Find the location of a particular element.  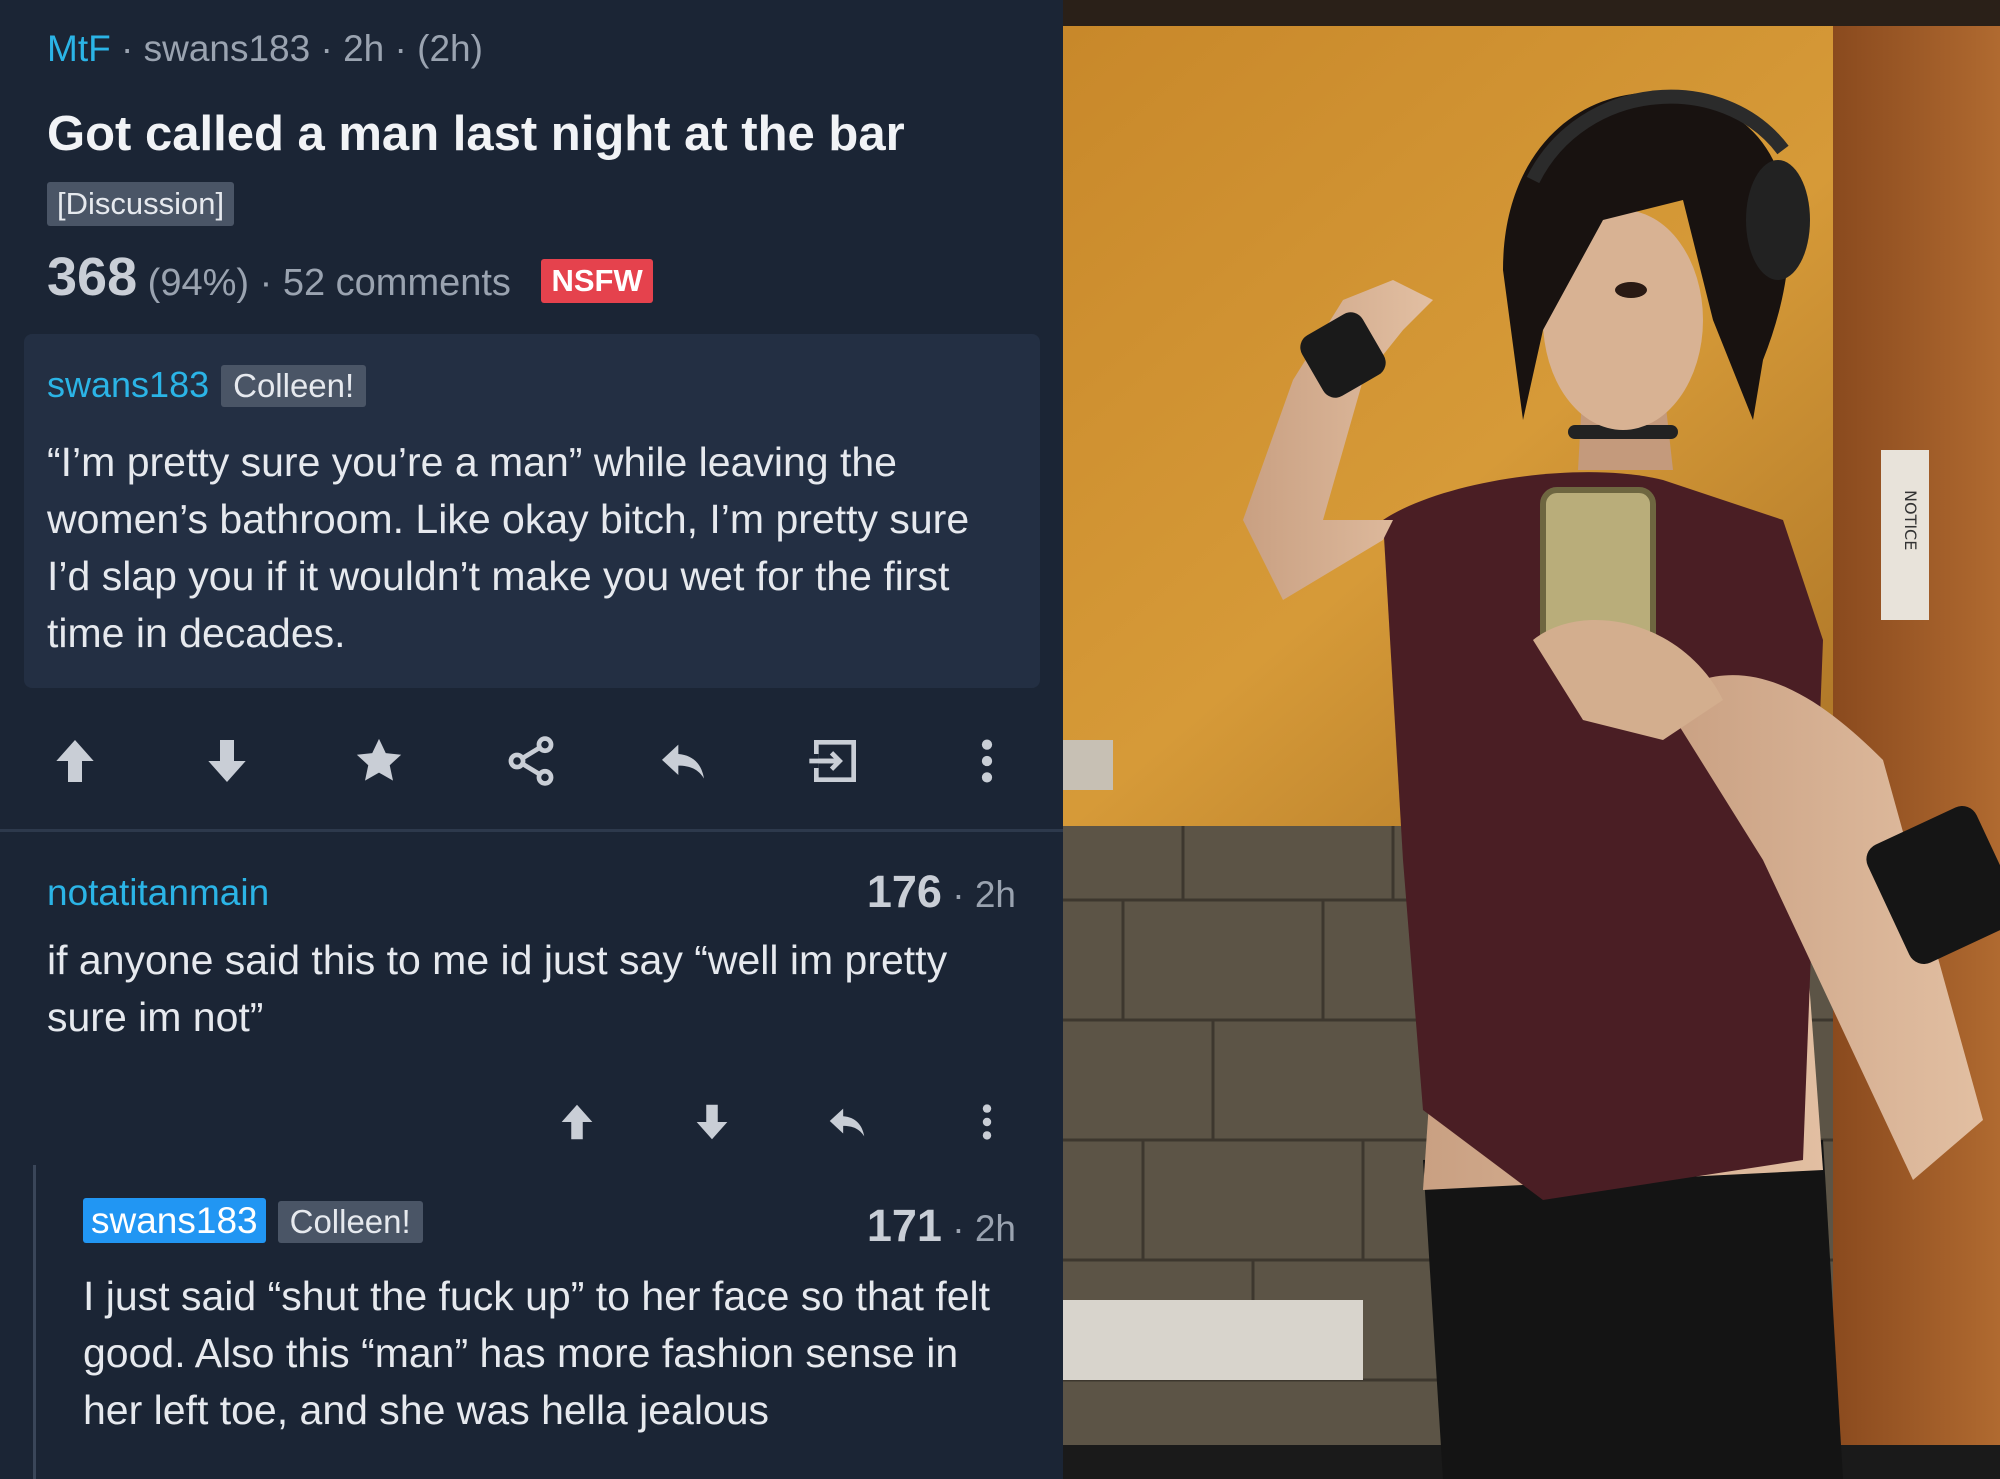

divider is located at coordinates (531, 830).